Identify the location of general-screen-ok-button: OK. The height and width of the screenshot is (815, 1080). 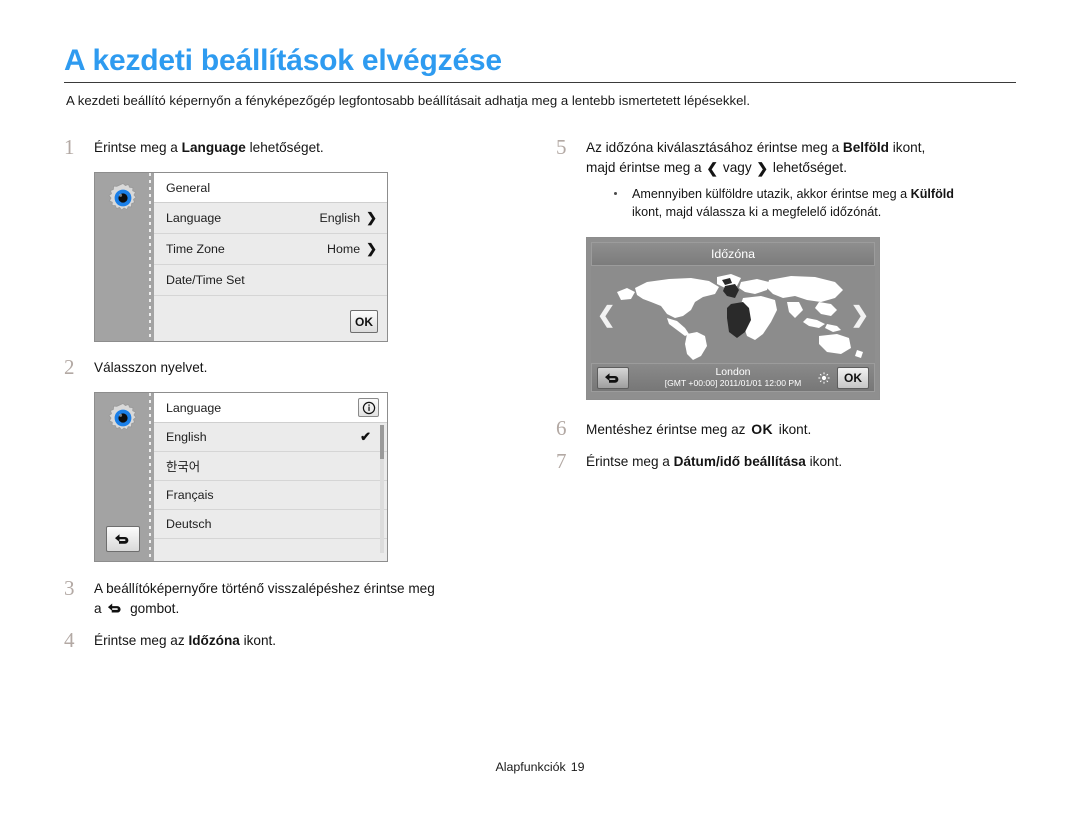
(364, 321).